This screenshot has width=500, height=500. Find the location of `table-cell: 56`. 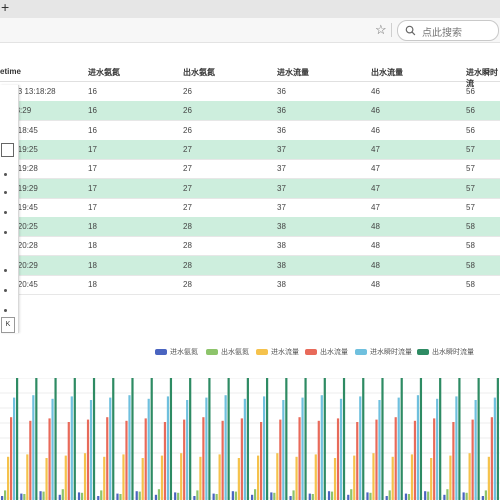

table-cell: 56 is located at coordinates (470, 91).